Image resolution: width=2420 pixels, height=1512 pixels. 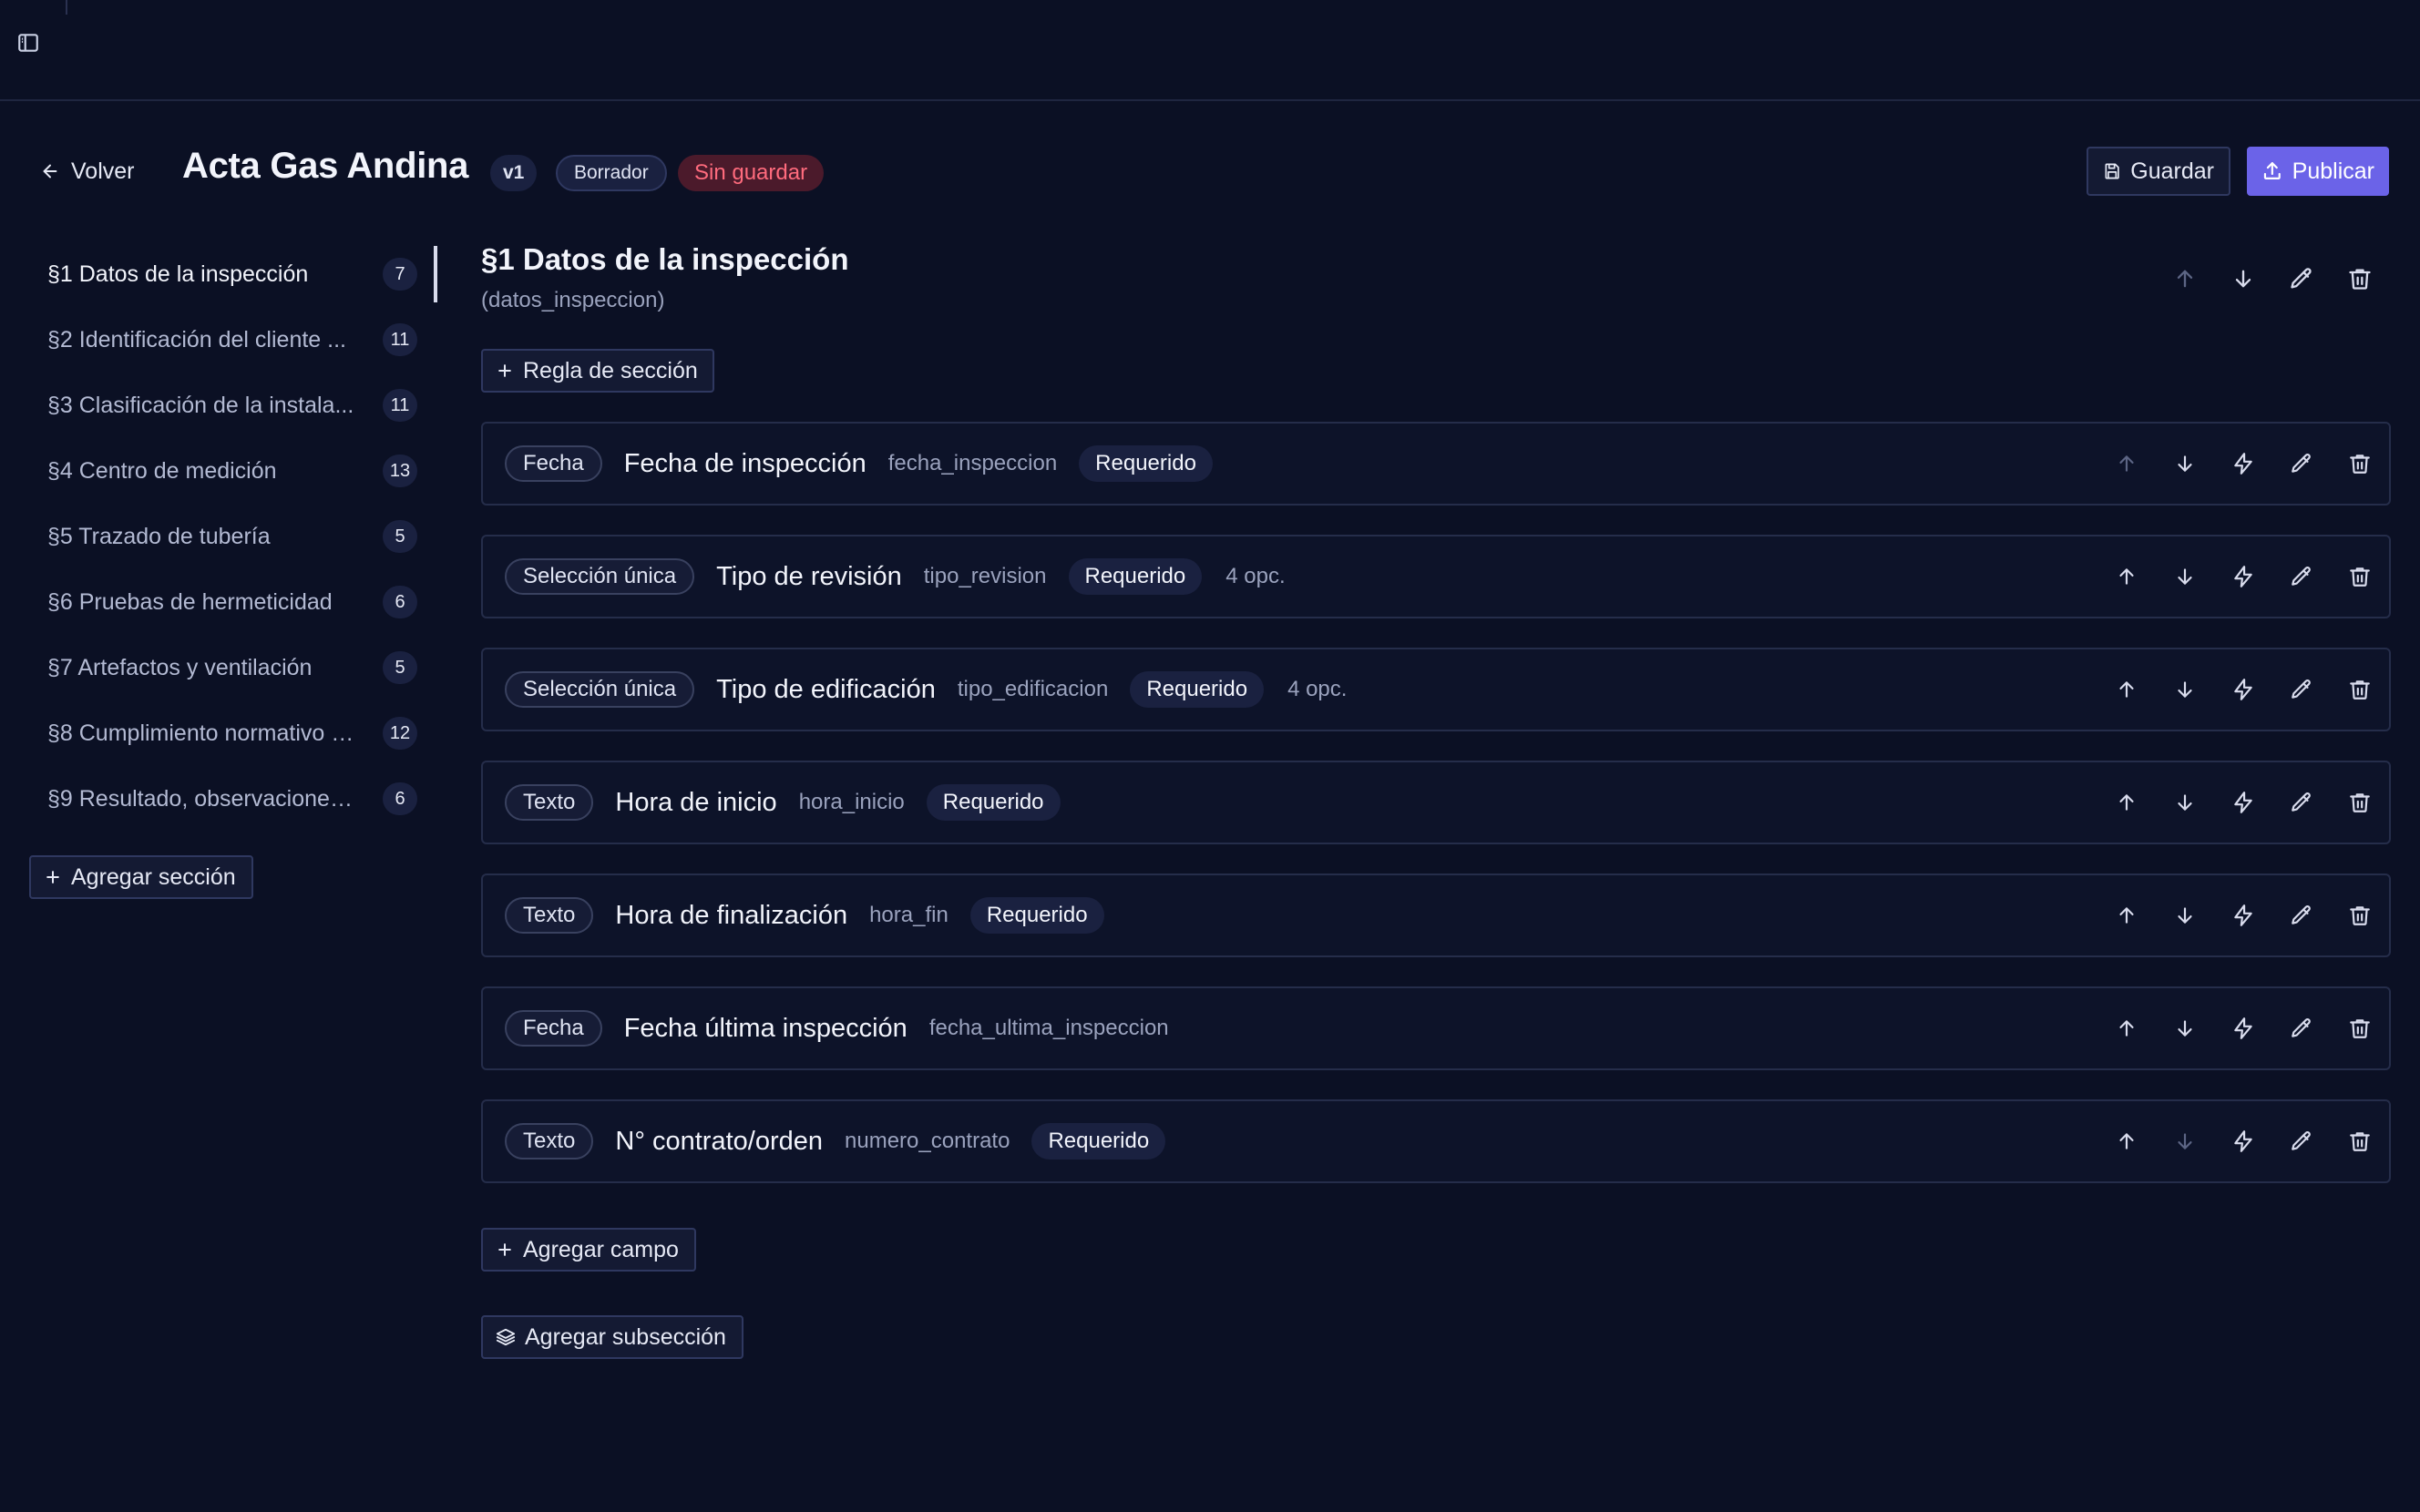 I want to click on section-move-up-button, so click(x=2185, y=278).